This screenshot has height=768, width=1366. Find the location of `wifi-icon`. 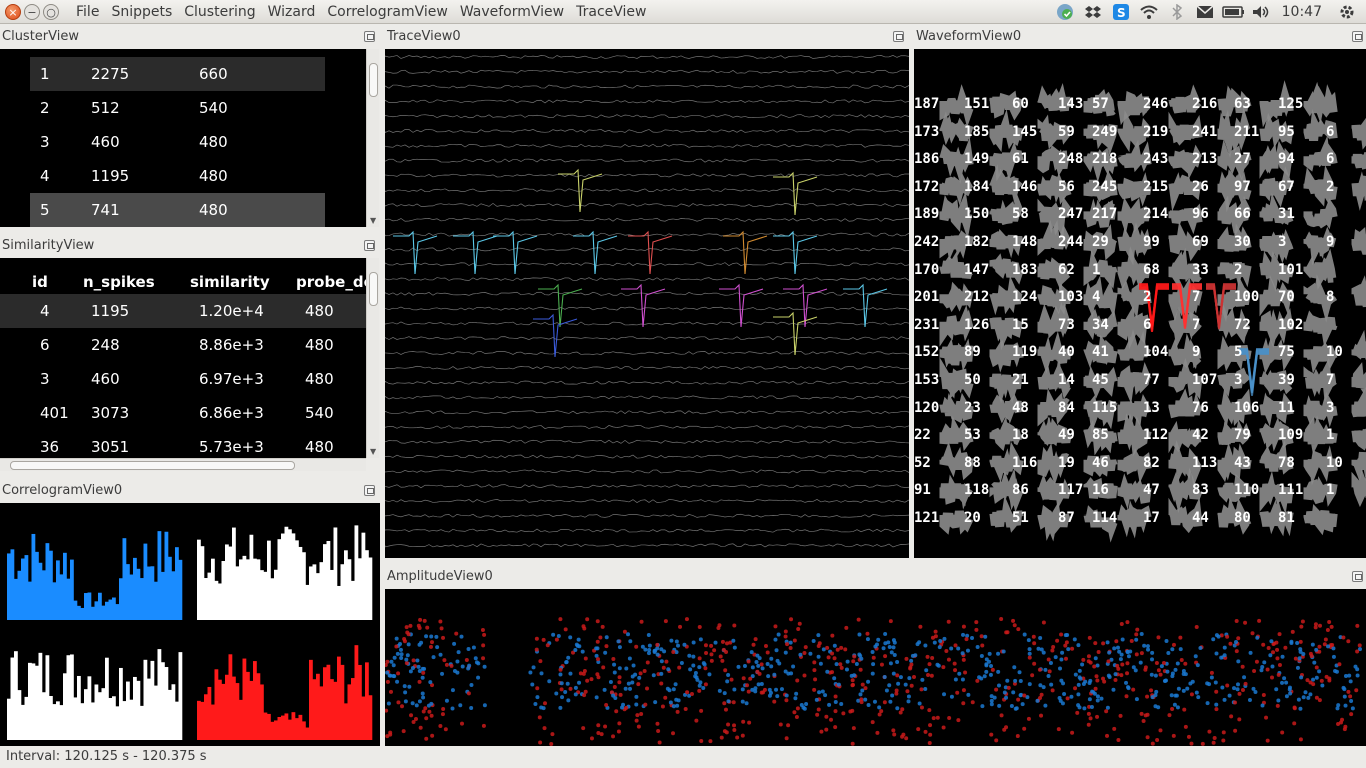

wifi-icon is located at coordinates (1149, 12).